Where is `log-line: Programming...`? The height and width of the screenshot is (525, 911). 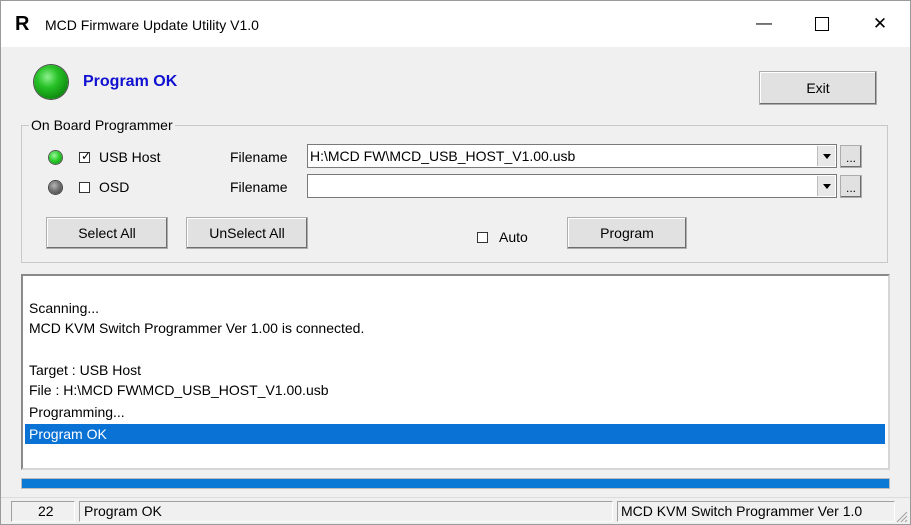 log-line: Programming... is located at coordinates (458, 412).